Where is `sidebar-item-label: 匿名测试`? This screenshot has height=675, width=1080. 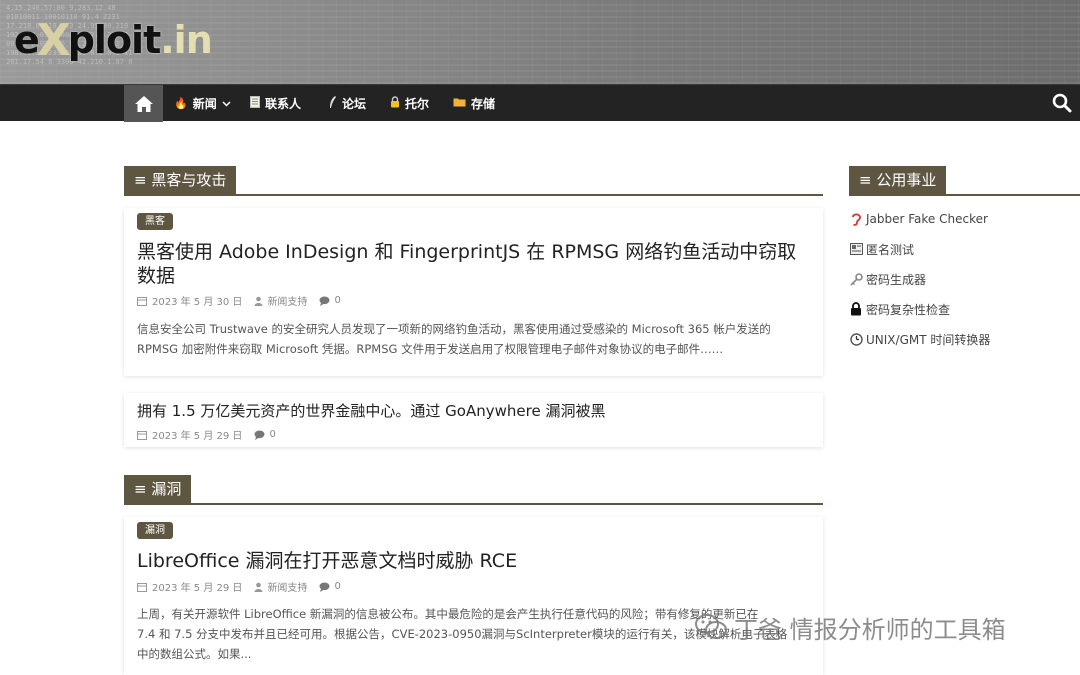
sidebar-item-label: 匿名测试 is located at coordinates (890, 249).